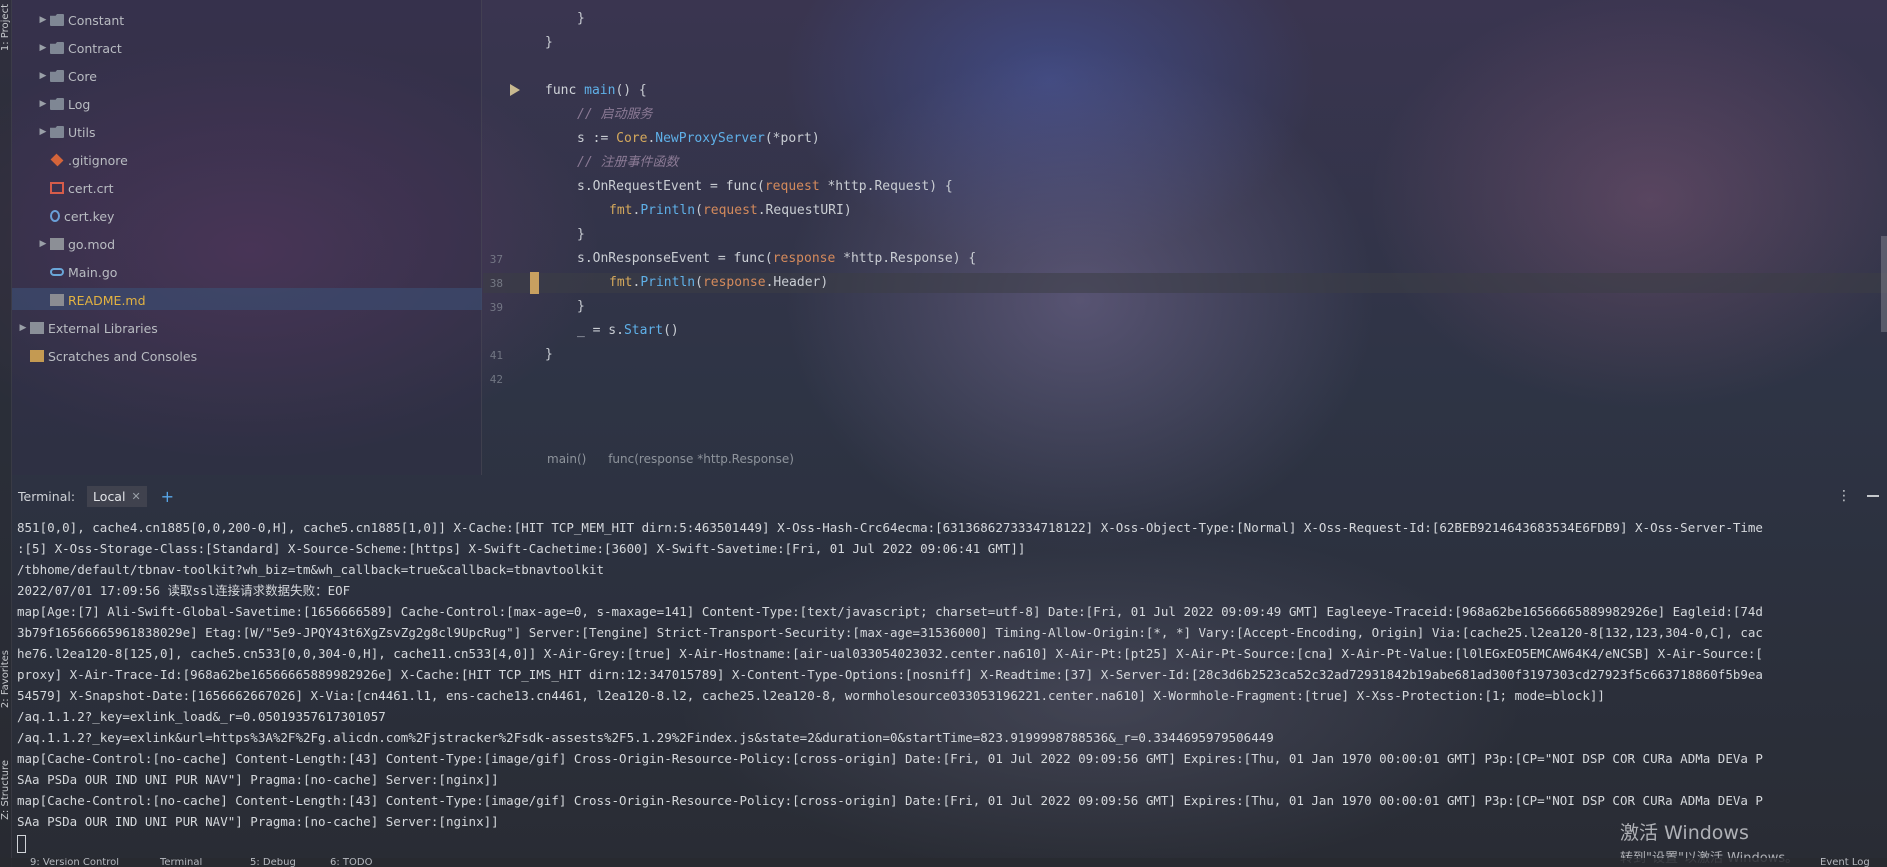  I want to click on tree-item-core: ▶ Core, so click(66, 76).